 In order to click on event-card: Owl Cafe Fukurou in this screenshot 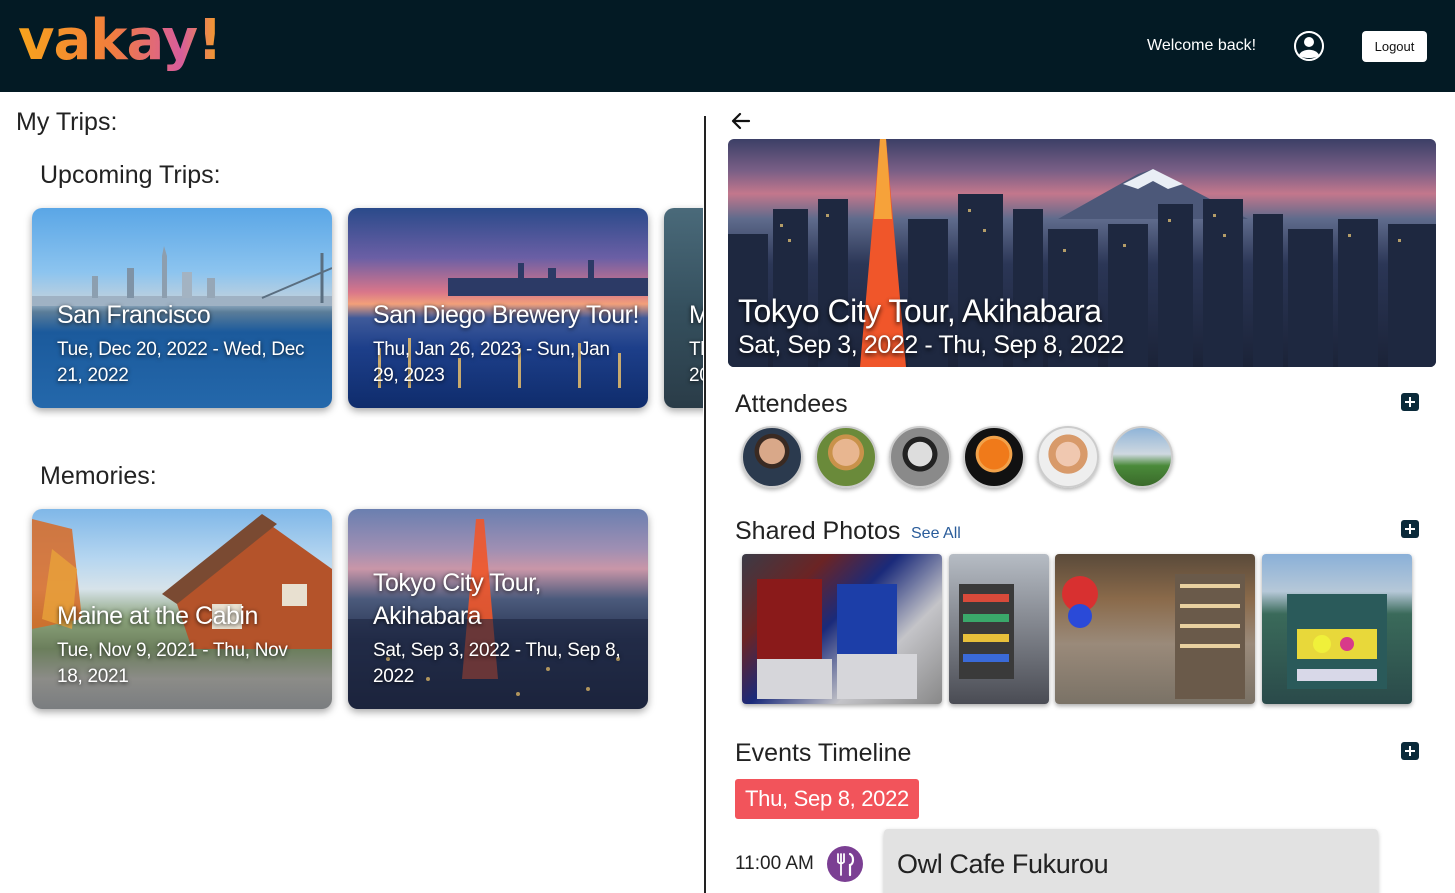, I will do `click(1131, 861)`.